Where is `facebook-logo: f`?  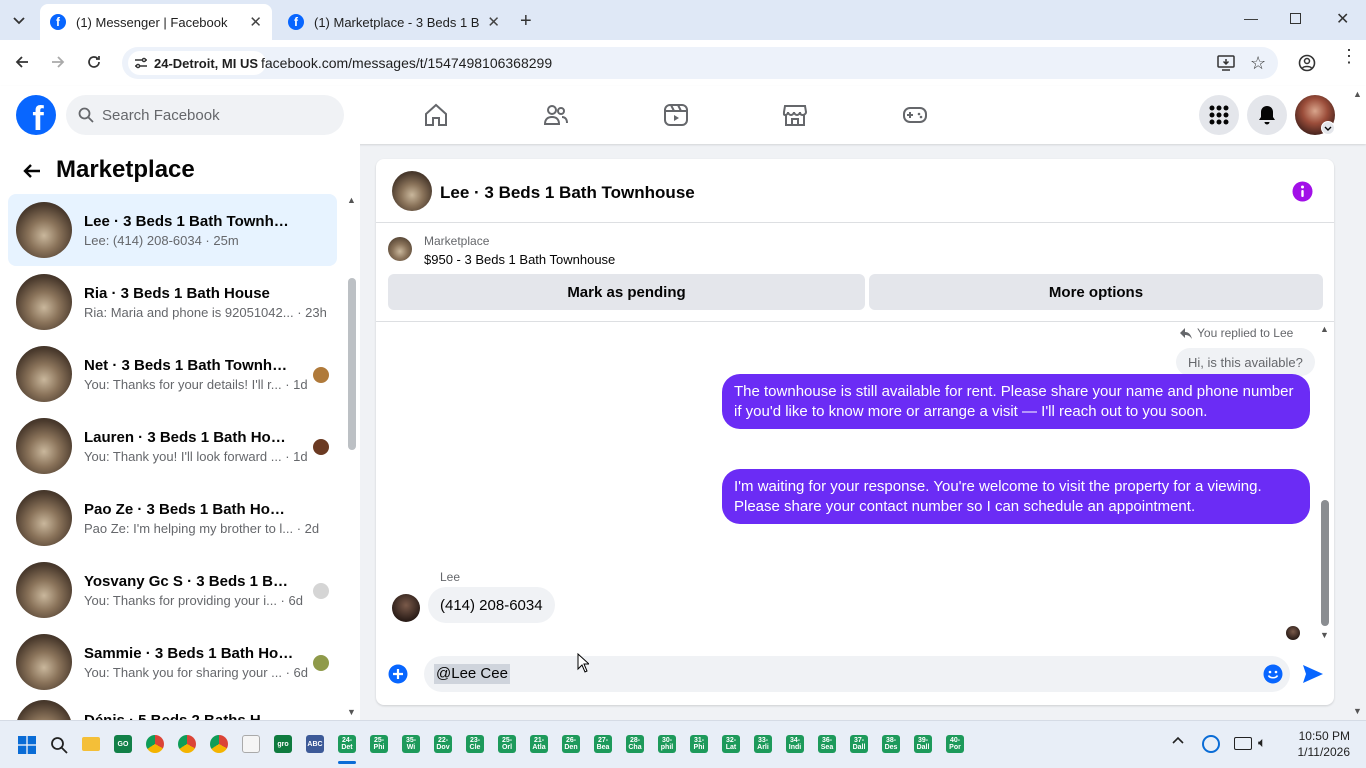 facebook-logo: f is located at coordinates (36, 115).